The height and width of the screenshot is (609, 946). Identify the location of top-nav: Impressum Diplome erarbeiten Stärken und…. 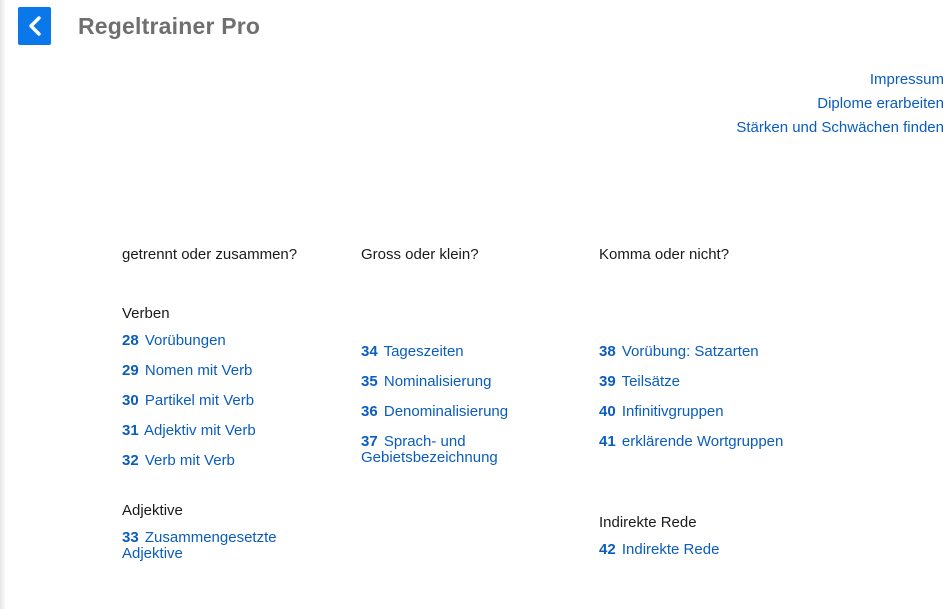
(840, 104).